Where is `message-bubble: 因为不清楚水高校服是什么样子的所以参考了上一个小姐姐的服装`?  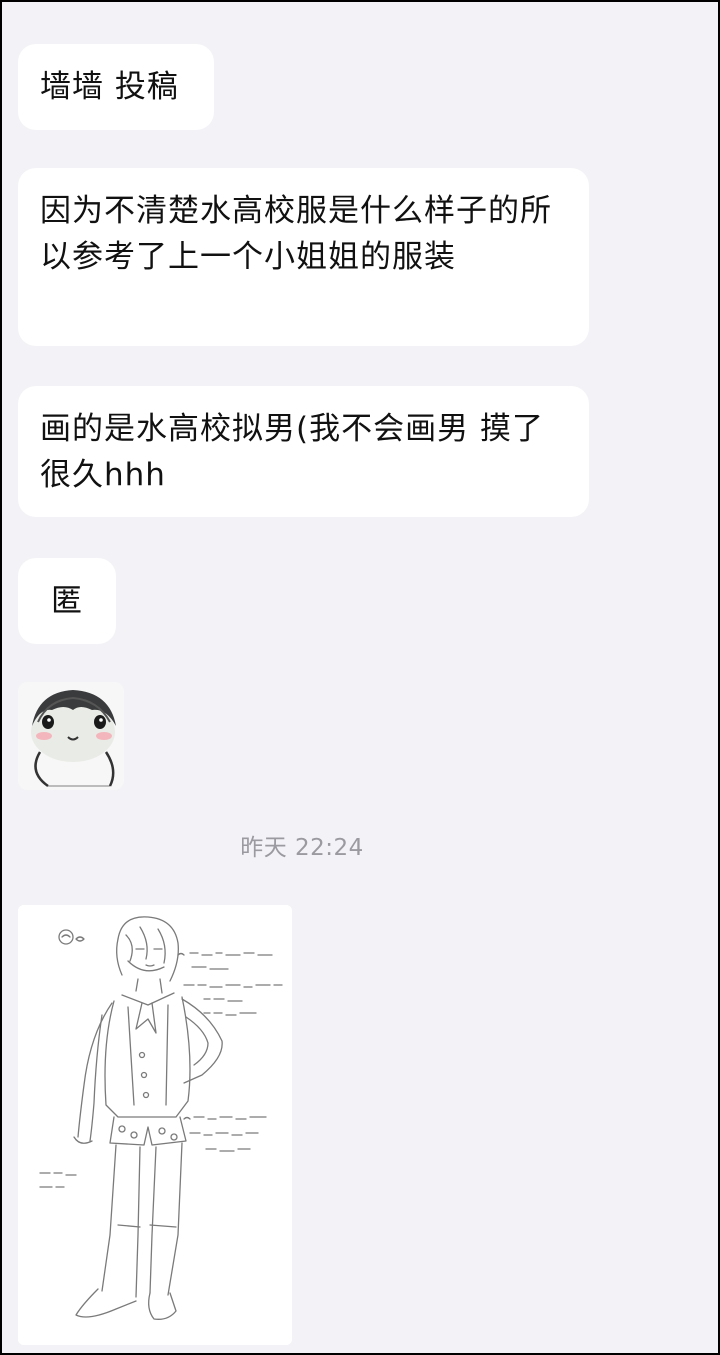
message-bubble: 因为不清楚水高校服是什么样子的所以参考了上一个小姐姐的服装 is located at coordinates (303, 257).